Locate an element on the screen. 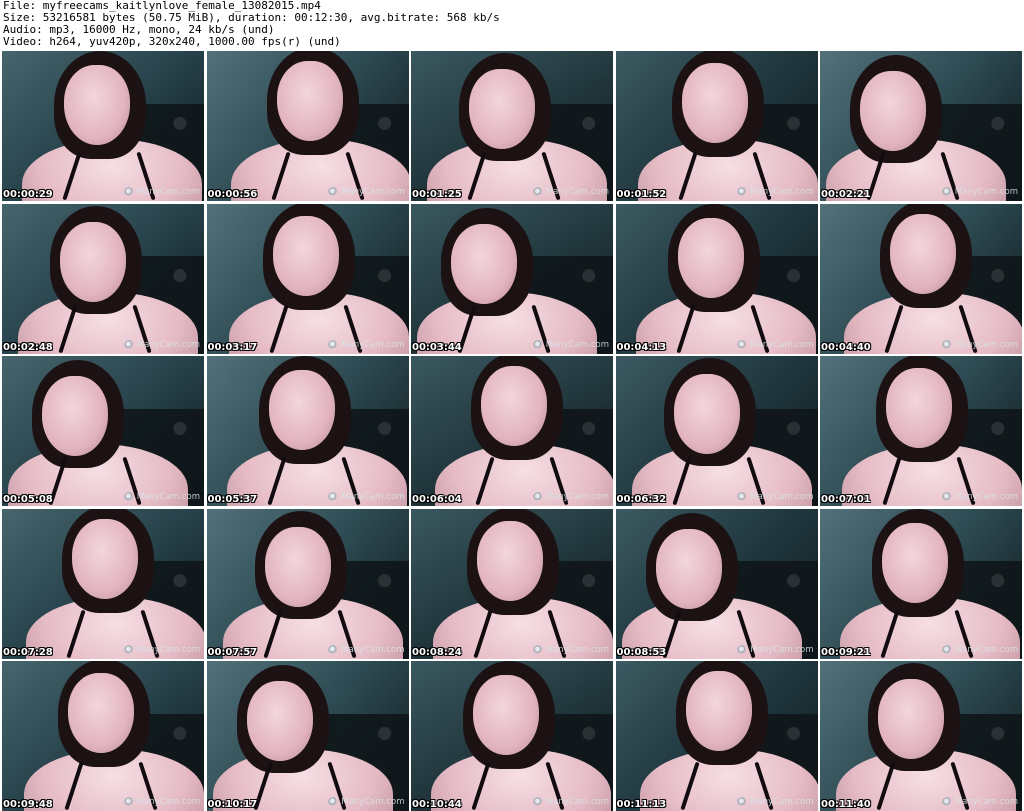 Image resolution: width=1024 pixels, height=811 pixels. thumbnail-frame: ManyCam.com 00:11:13 is located at coordinates (716, 736).